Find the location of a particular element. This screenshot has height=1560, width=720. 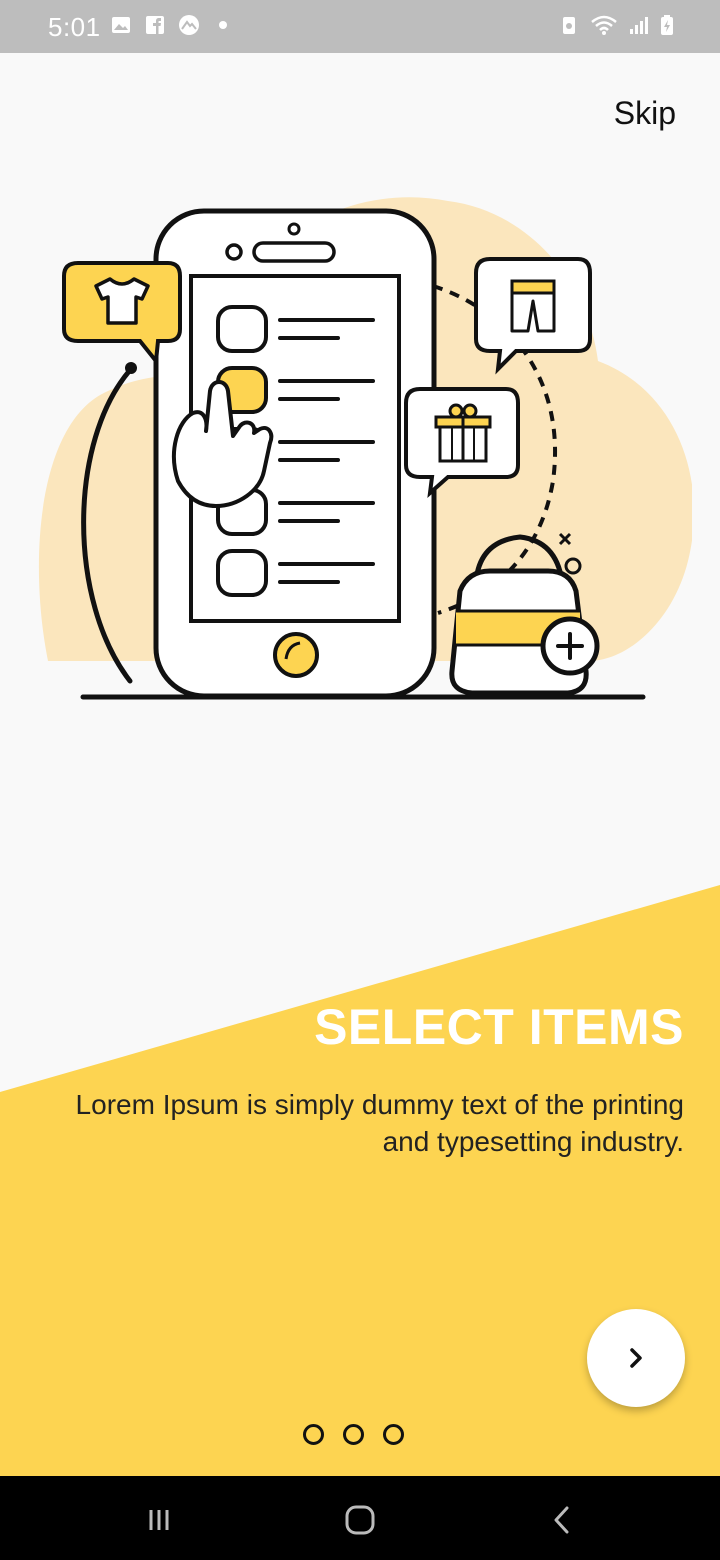

skip-button: Skip is located at coordinates (645, 113).